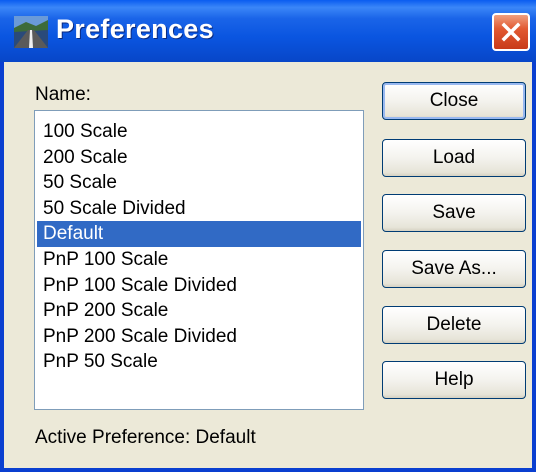  What do you see at coordinates (199, 234) in the screenshot?
I see `list-item: Default` at bounding box center [199, 234].